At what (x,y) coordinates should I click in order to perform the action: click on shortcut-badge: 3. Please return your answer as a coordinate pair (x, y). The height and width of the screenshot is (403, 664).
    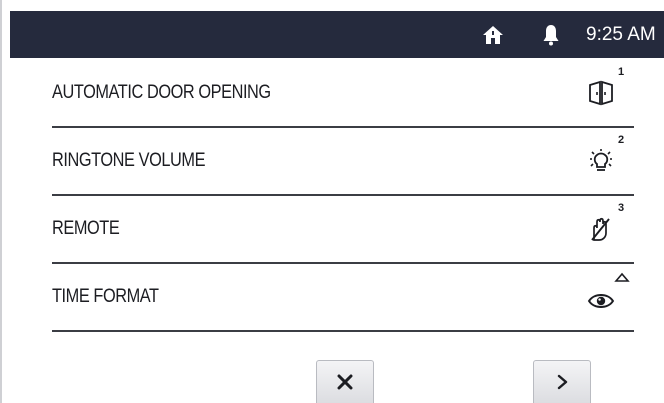
    Looking at the image, I should click on (621, 208).